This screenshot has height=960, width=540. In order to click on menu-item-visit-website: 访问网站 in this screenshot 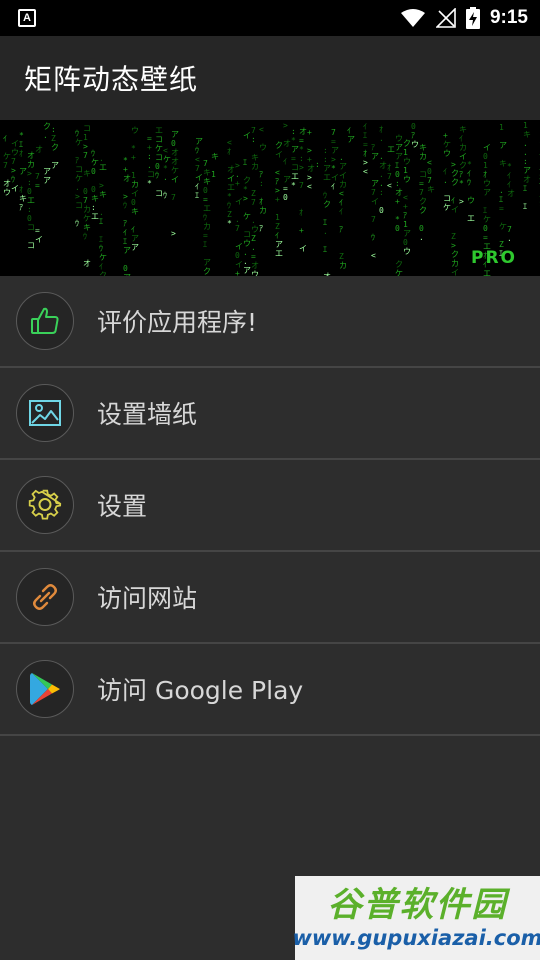, I will do `click(270, 598)`.